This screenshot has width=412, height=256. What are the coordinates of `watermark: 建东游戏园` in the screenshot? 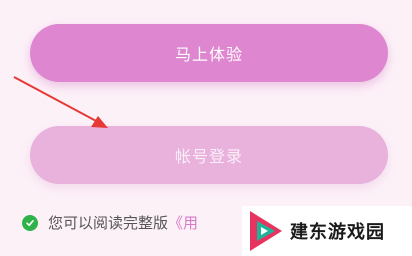 It's located at (327, 231).